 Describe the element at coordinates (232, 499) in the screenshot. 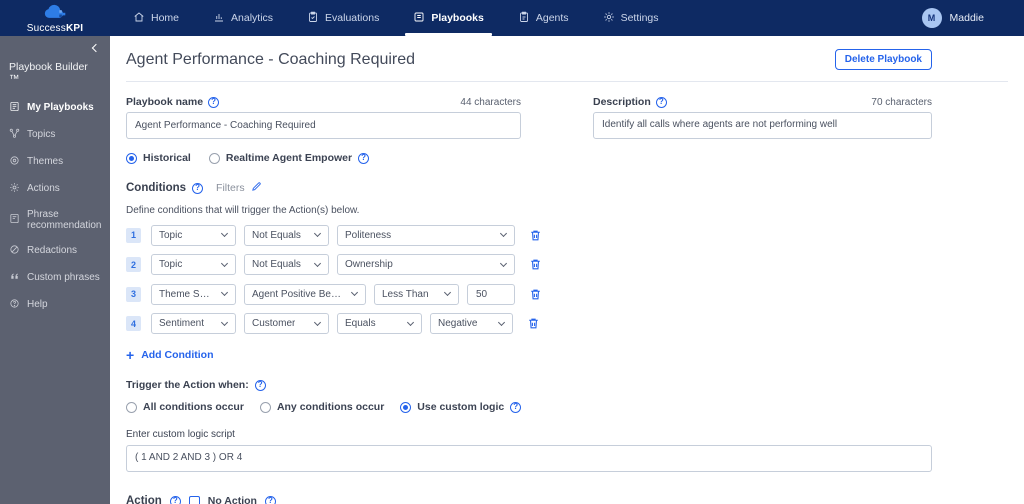

I see `no-action-label: No Action` at that location.